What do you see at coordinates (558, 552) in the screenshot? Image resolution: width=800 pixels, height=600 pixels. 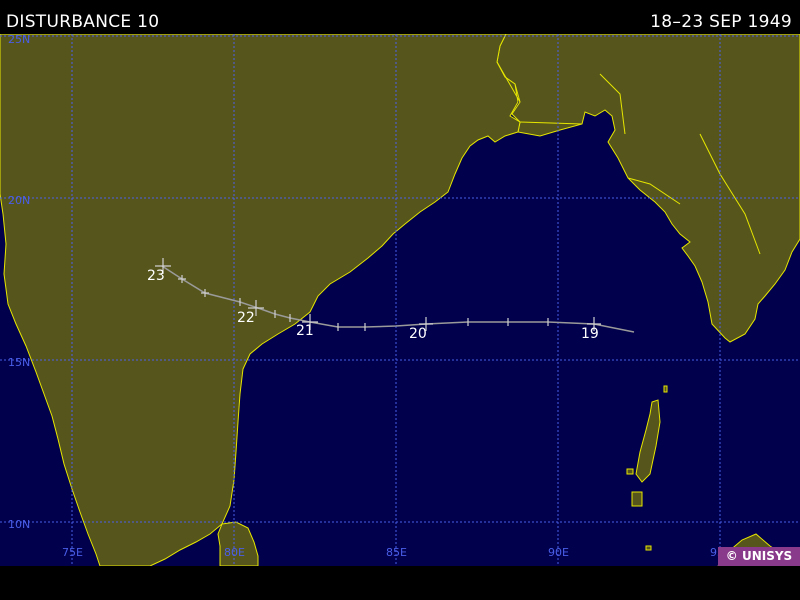 I see `lon-label-90e: 90E` at bounding box center [558, 552].